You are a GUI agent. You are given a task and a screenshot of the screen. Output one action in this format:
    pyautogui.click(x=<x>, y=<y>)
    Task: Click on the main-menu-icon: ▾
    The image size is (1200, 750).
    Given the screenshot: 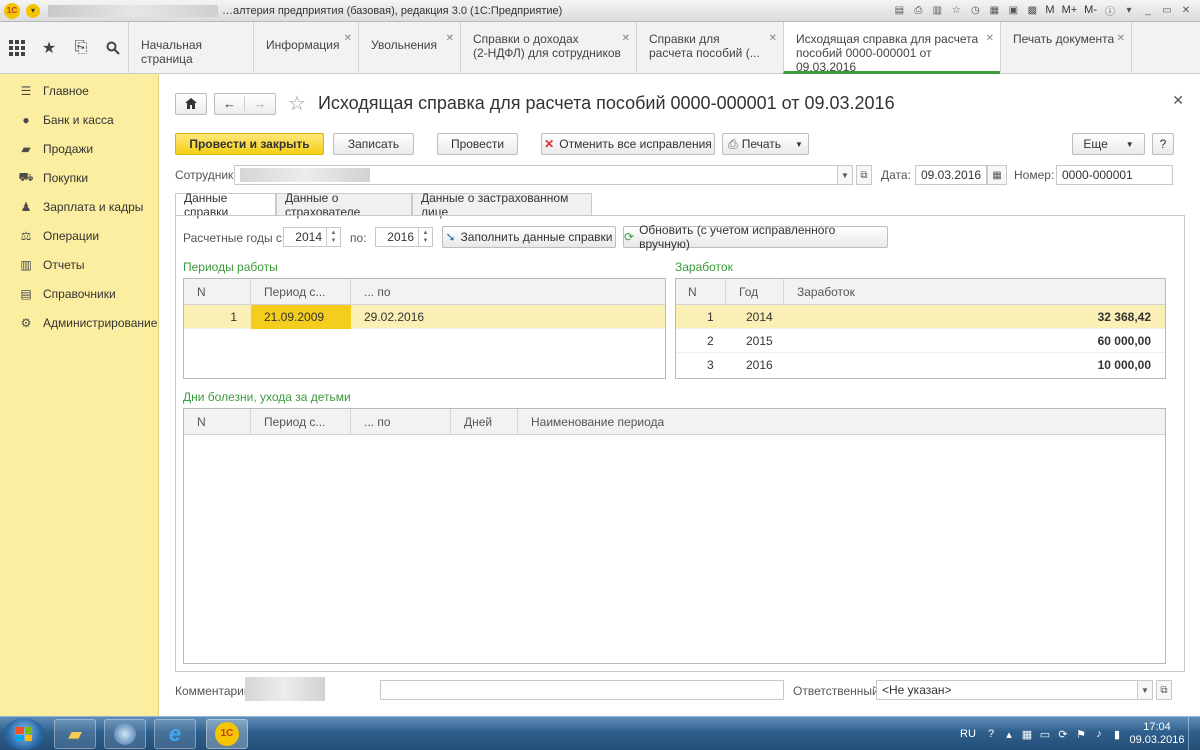 What is the action you would take?
    pyautogui.click(x=33, y=10)
    